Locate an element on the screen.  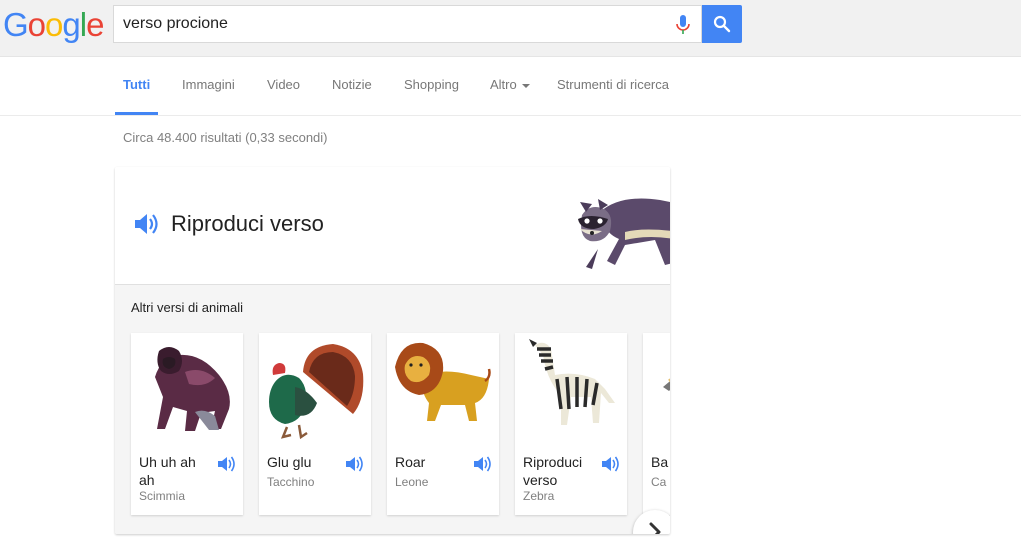
lion-icon is located at coordinates (443, 381).